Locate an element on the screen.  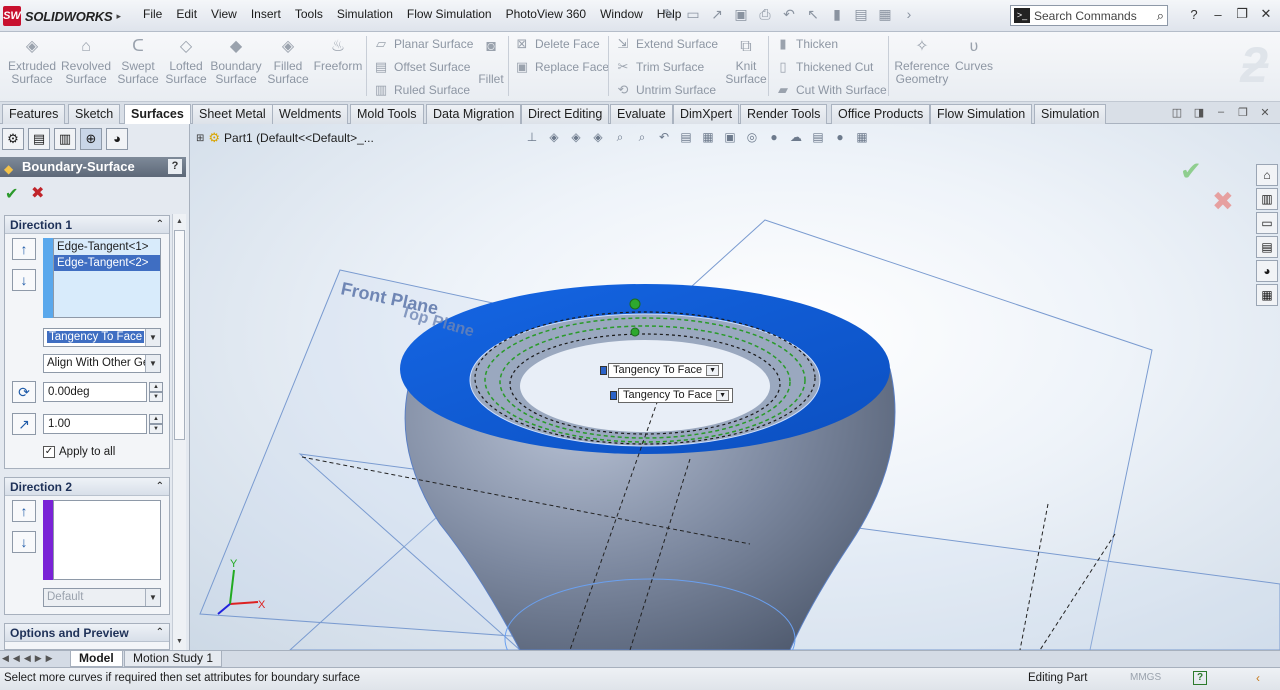
lofted-surface-button: ◇ Lofted Surface is located at coordinates (186, 62).